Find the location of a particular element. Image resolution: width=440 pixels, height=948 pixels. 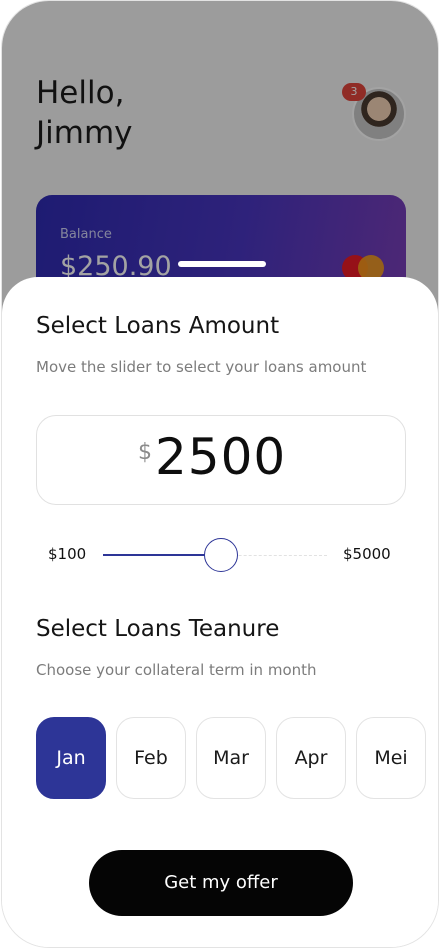

tenure-subtitle: Choose your collateral term in month is located at coordinates (176, 670).